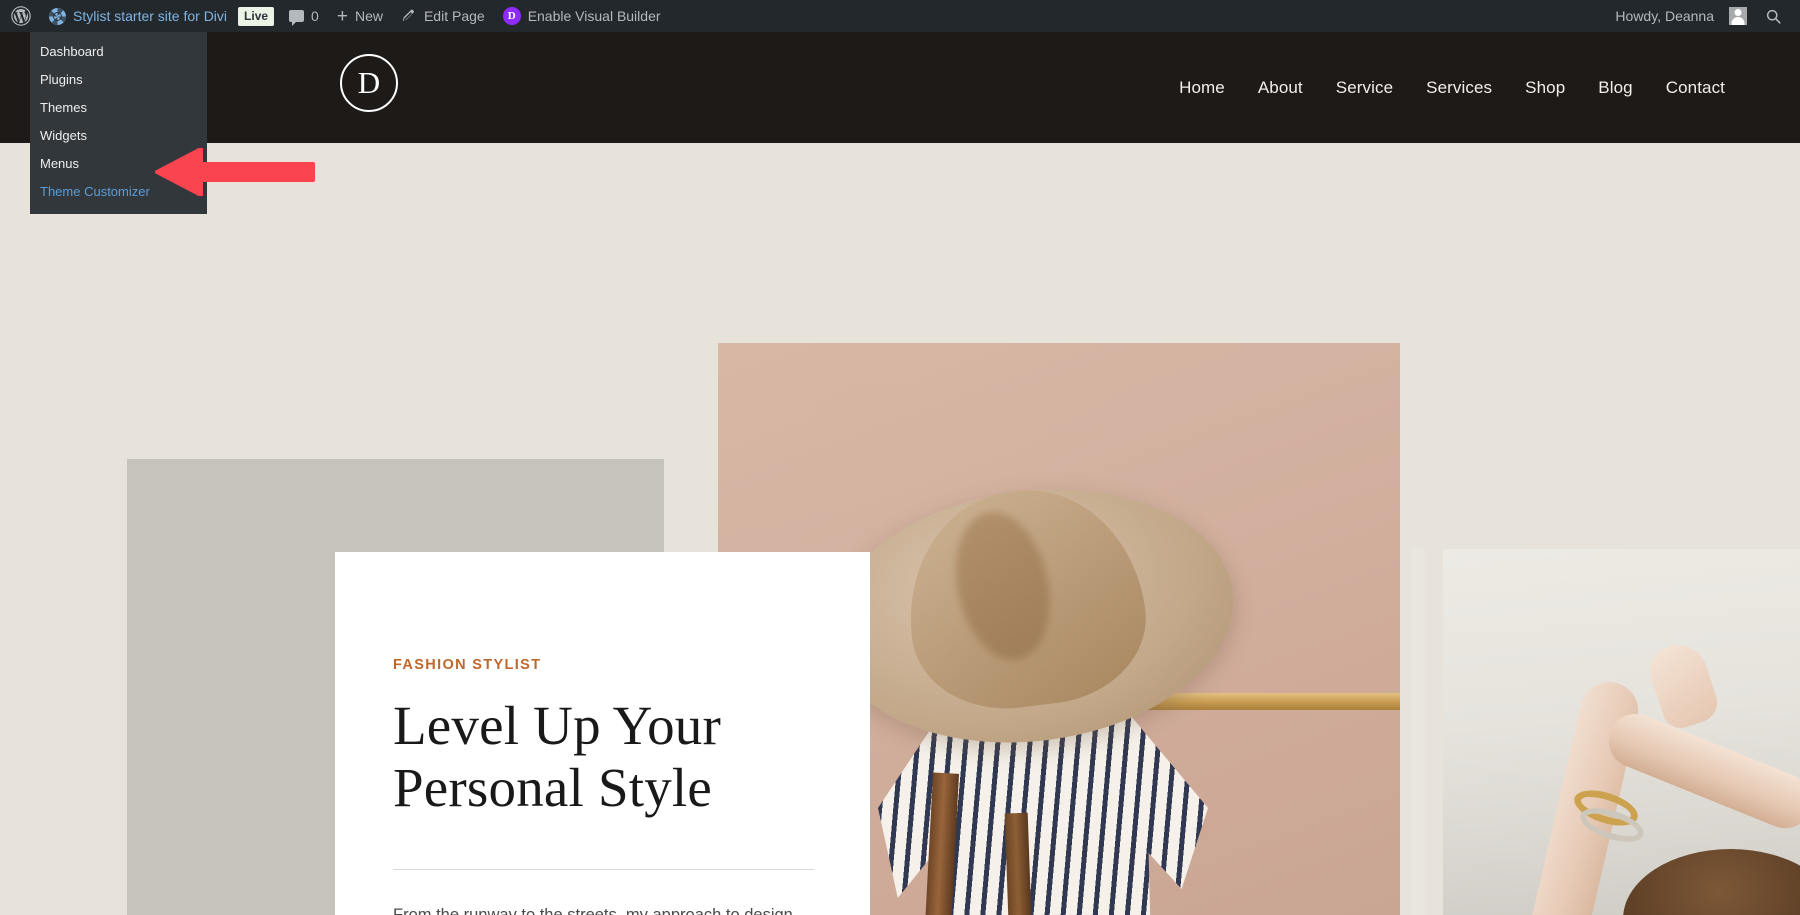 The width and height of the screenshot is (1800, 915). I want to click on my-account-menu: Howdy, Deanna, so click(1681, 16).